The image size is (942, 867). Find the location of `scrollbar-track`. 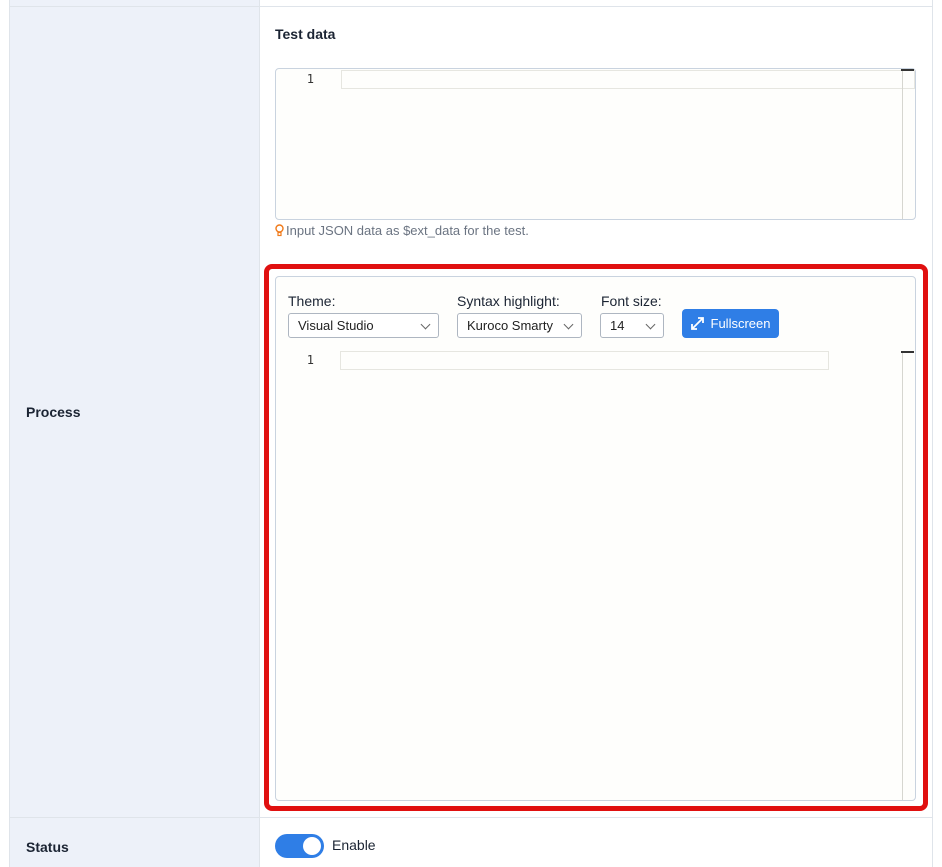

scrollbar-track is located at coordinates (902, 145).